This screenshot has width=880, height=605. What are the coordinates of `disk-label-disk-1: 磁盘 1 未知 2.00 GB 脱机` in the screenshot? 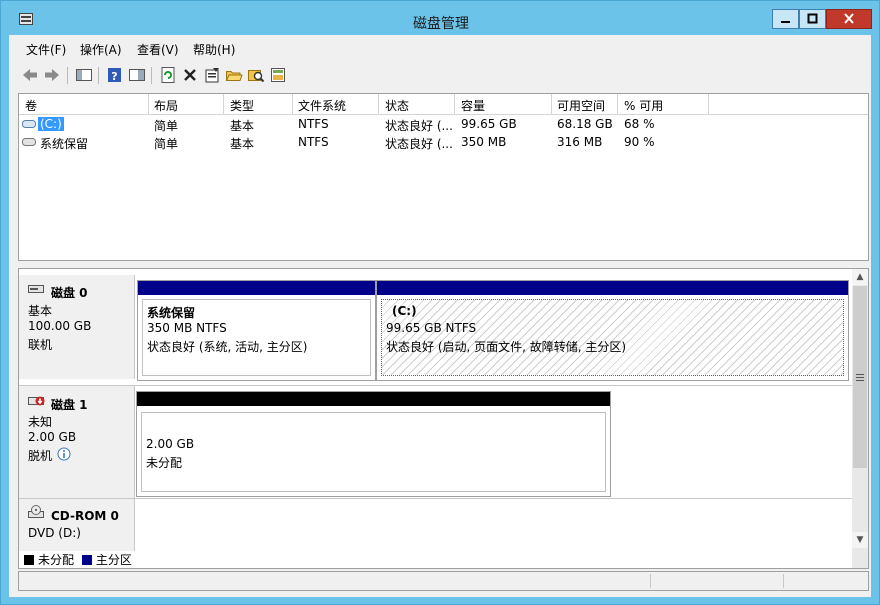 It's located at (77, 442).